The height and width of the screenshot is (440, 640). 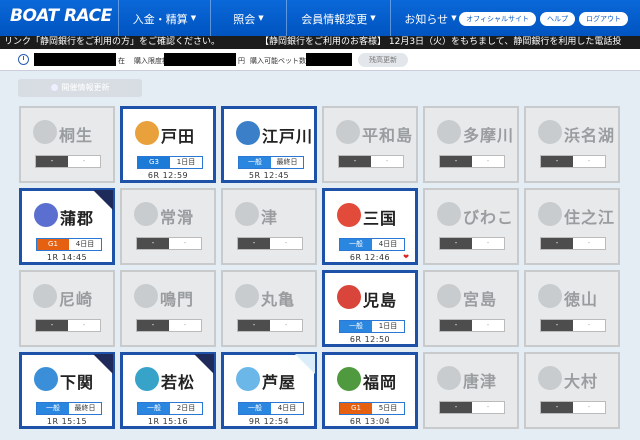 What do you see at coordinates (572, 144) in the screenshot?
I see `venue-card: 浜名湖 - -` at bounding box center [572, 144].